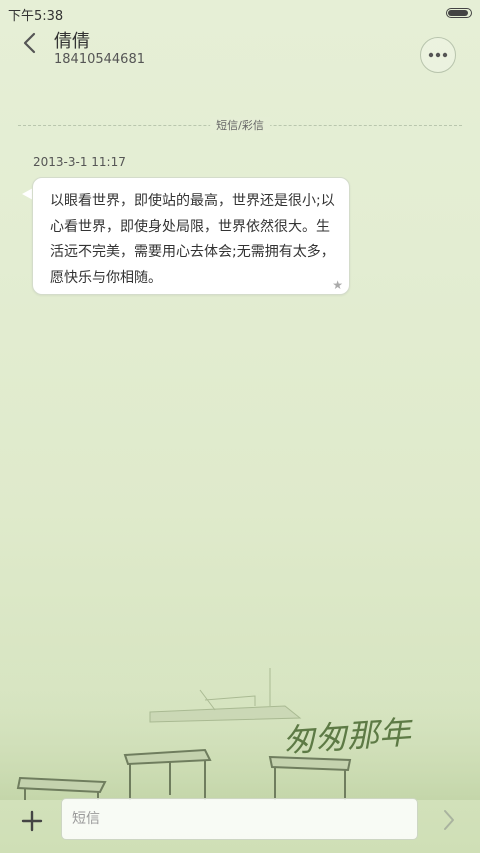 Image resolution: width=480 pixels, height=853 pixels. Describe the element at coordinates (240, 56) in the screenshot. I see `conversation-header: 倩倩 18410544681` at that location.